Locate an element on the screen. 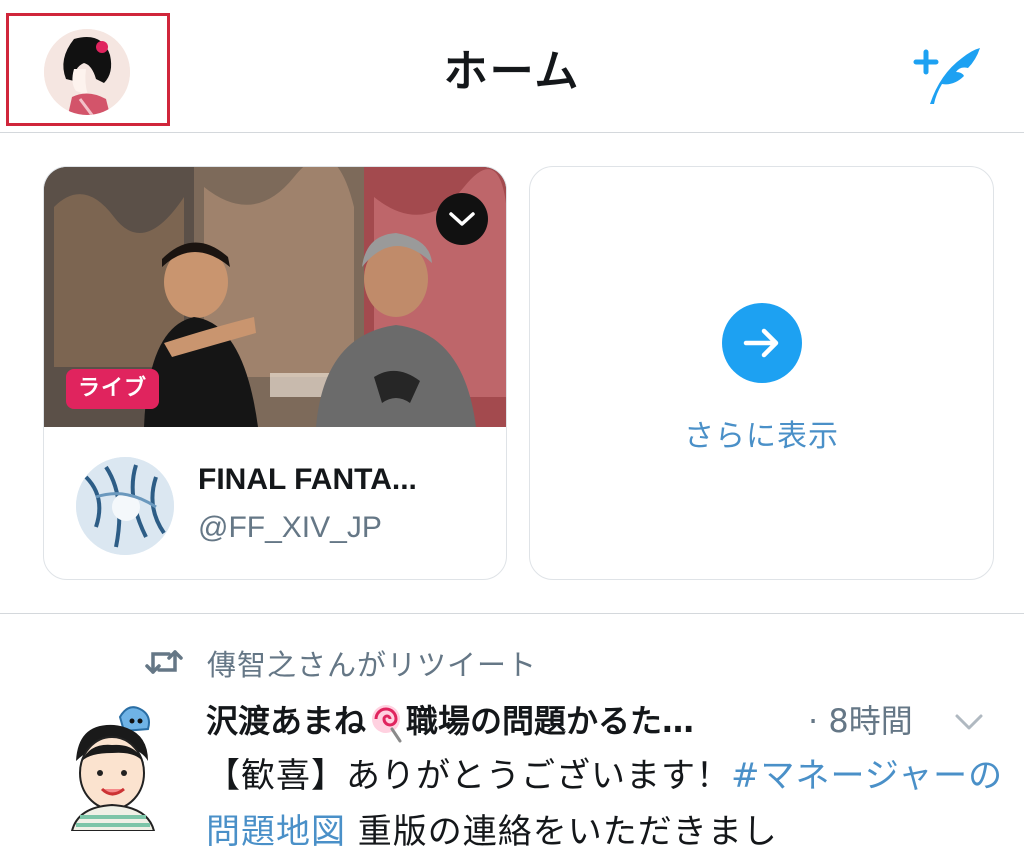 Image resolution: width=1024 pixels, height=860 pixels. retweet-context-text: 傳智之さんがリツイート is located at coordinates (372, 663).